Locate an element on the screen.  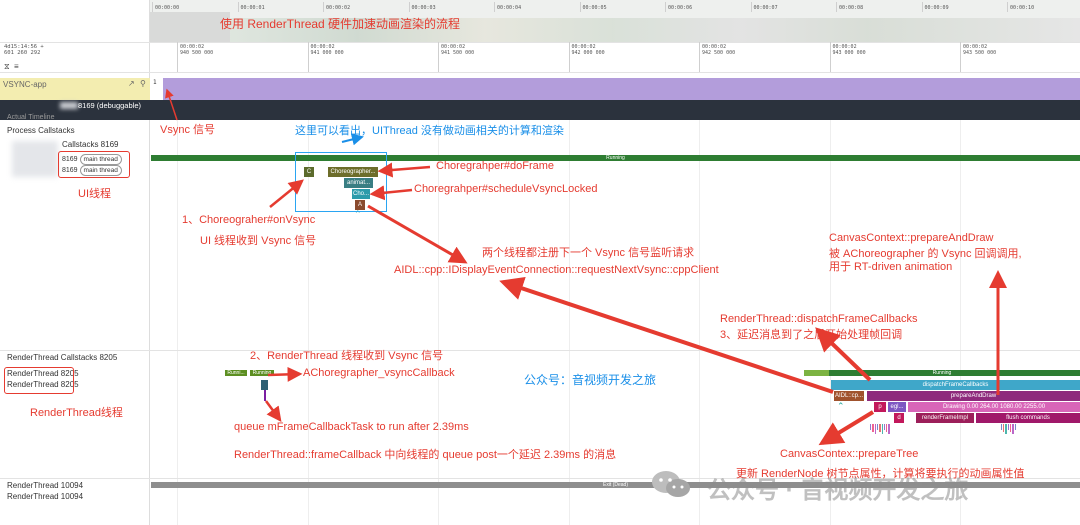
tick-nanos: 943 000 000 is located at coordinates (849, 53).